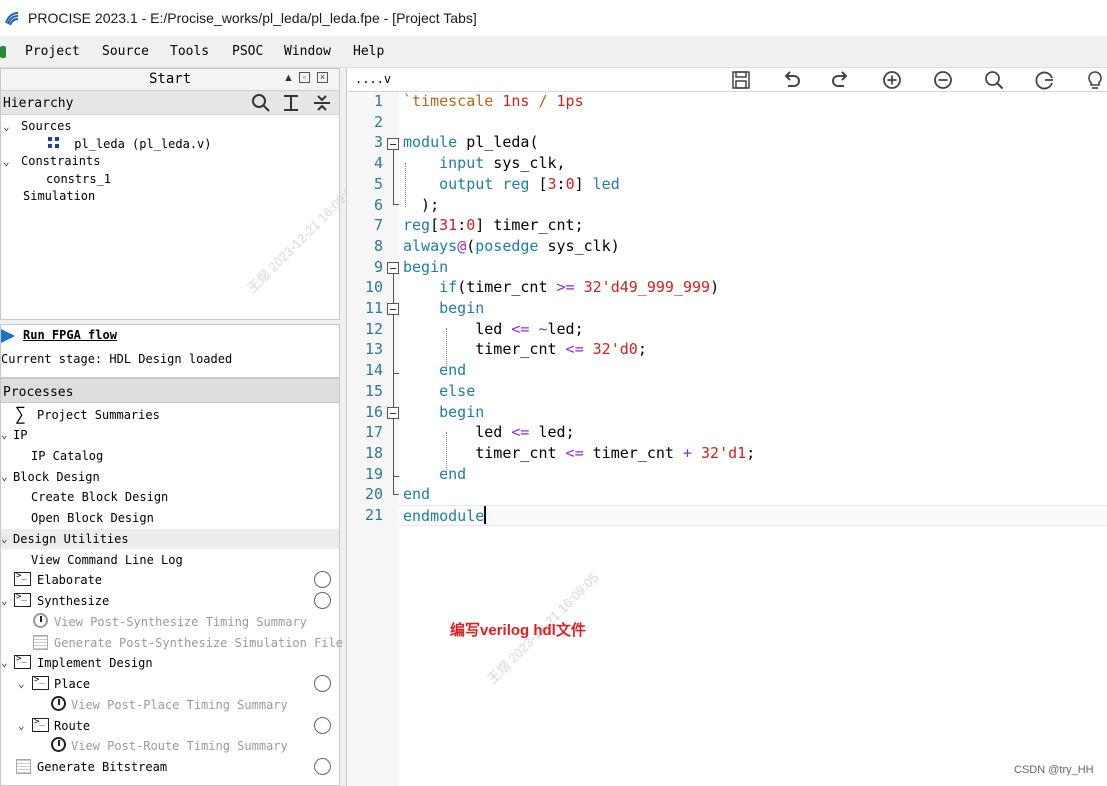  Describe the element at coordinates (8, 336) in the screenshot. I see `play-icon` at that location.